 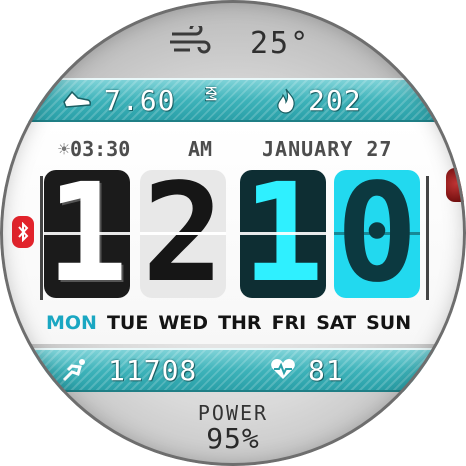 I want to click on sunrise-time: ☀03:30, so click(x=94, y=150).